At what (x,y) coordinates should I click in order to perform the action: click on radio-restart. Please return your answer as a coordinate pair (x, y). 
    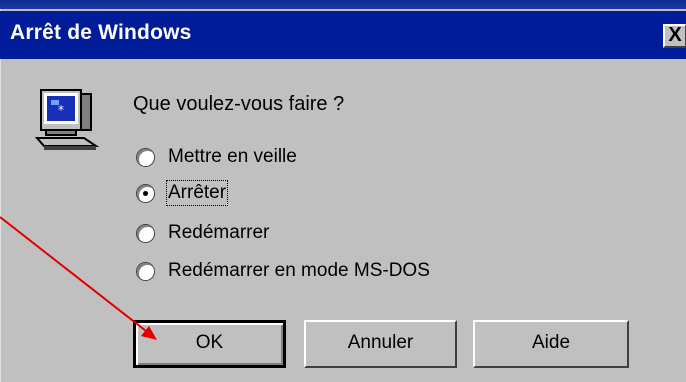
    Looking at the image, I should click on (145, 233).